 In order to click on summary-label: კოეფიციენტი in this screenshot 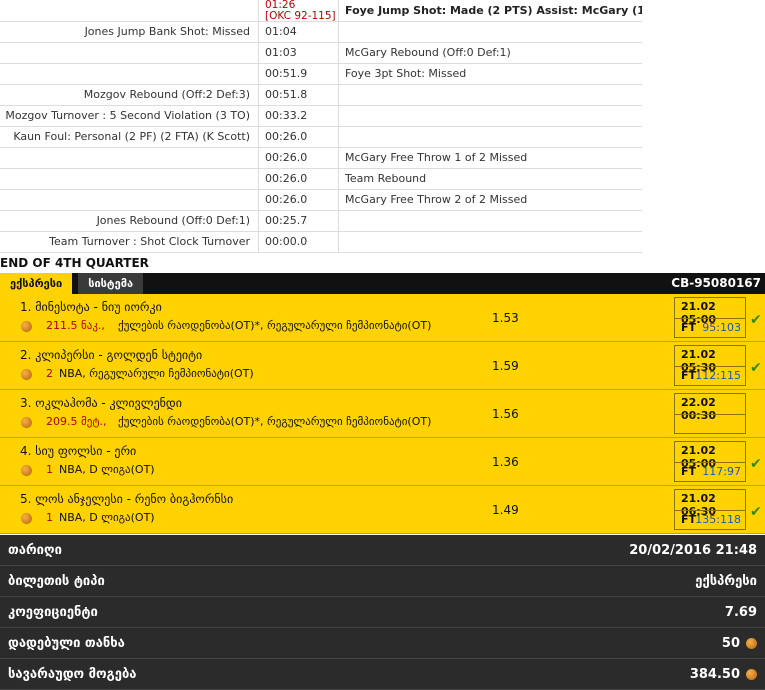, I will do `click(53, 612)`.